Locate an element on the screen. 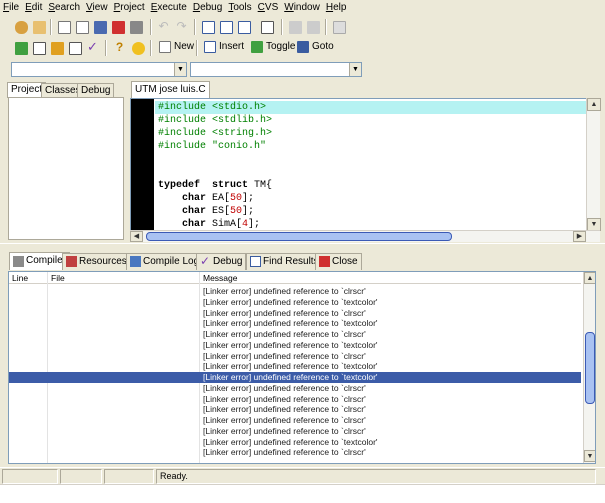 The width and height of the screenshot is (605, 503). about-button is located at coordinates (137, 47).